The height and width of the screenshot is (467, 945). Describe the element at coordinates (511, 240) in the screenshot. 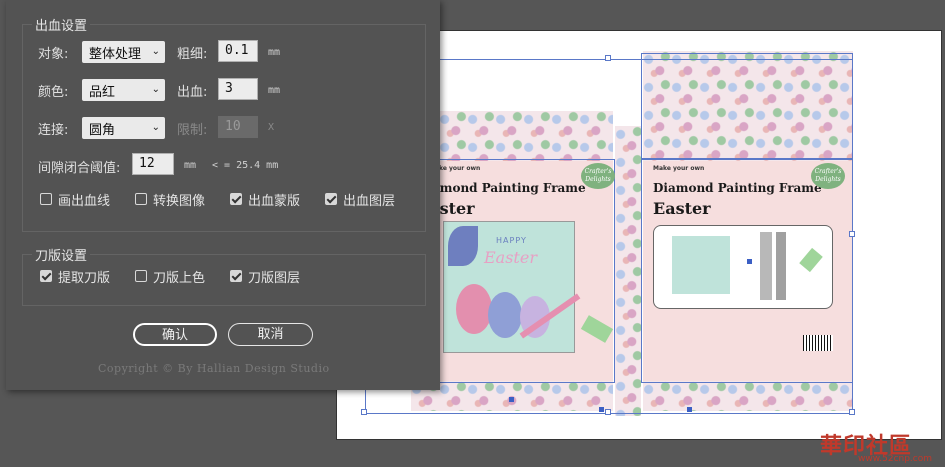

I see `card-happy-text: HAPPY` at that location.